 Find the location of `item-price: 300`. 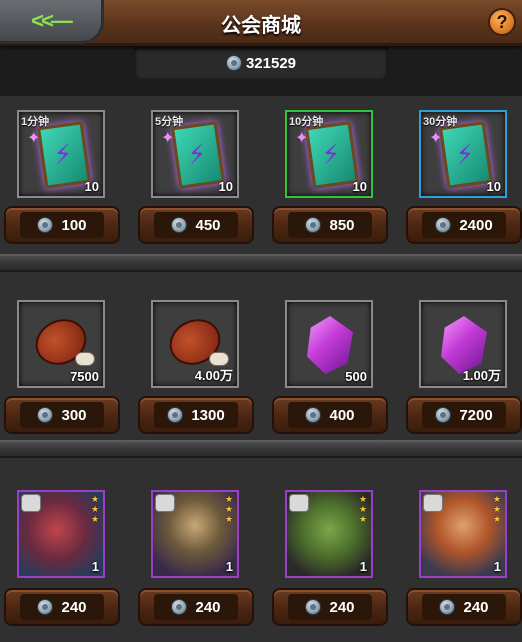

item-price: 300 is located at coordinates (74, 415).